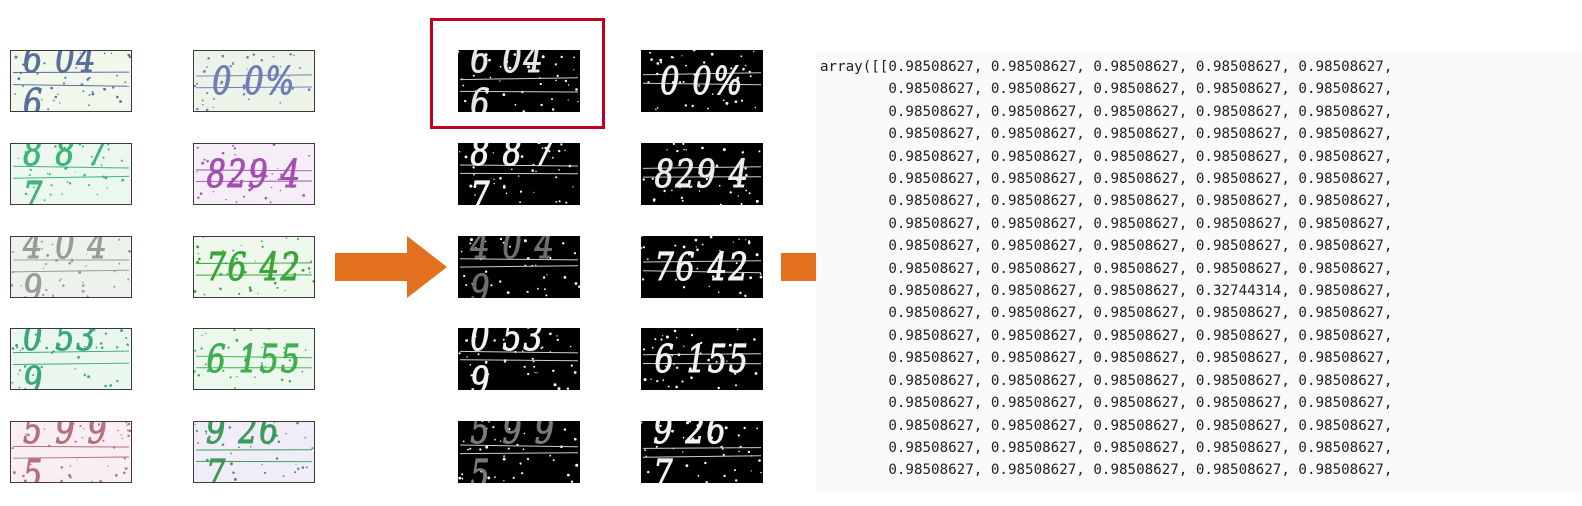  What do you see at coordinates (66, 452) in the screenshot?
I see `captcha-text: 5 9 9 5` at bounding box center [66, 452].